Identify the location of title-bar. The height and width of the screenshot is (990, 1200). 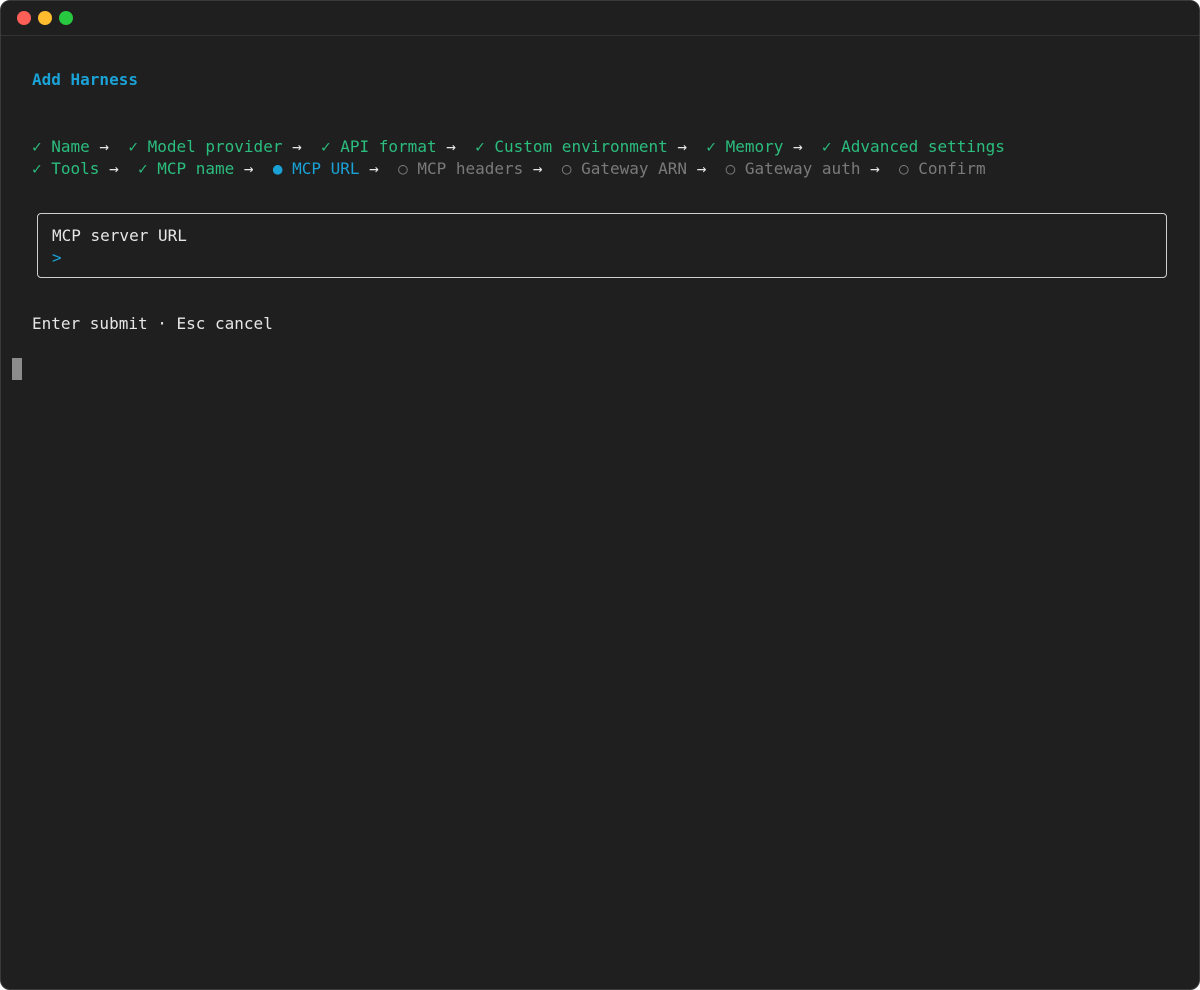
(600, 18).